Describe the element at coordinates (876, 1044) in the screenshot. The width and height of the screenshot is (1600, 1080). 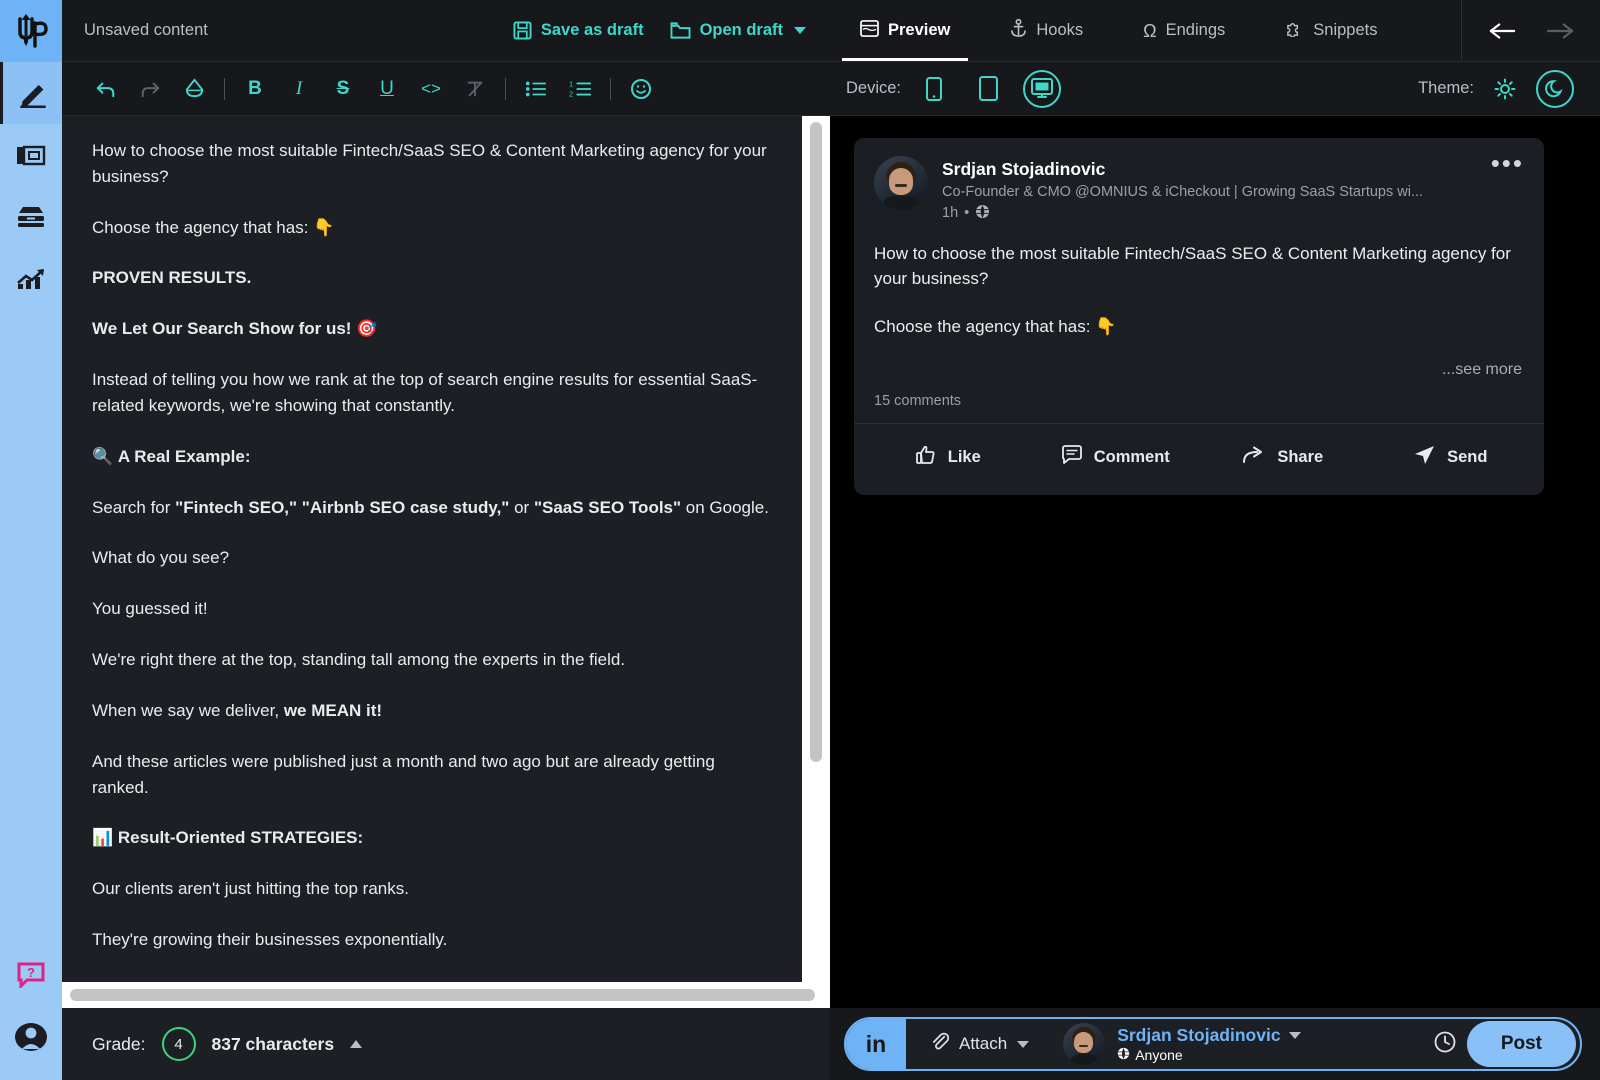
I see `linkedin-network-badge: in` at that location.